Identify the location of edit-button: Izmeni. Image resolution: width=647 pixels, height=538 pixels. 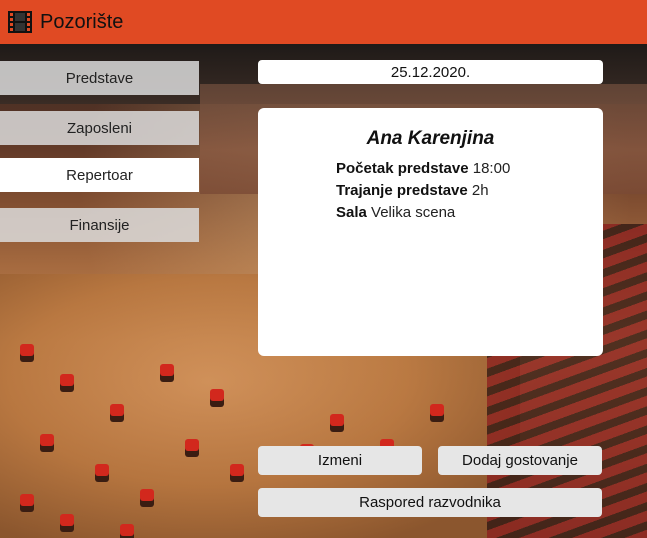
(340, 460).